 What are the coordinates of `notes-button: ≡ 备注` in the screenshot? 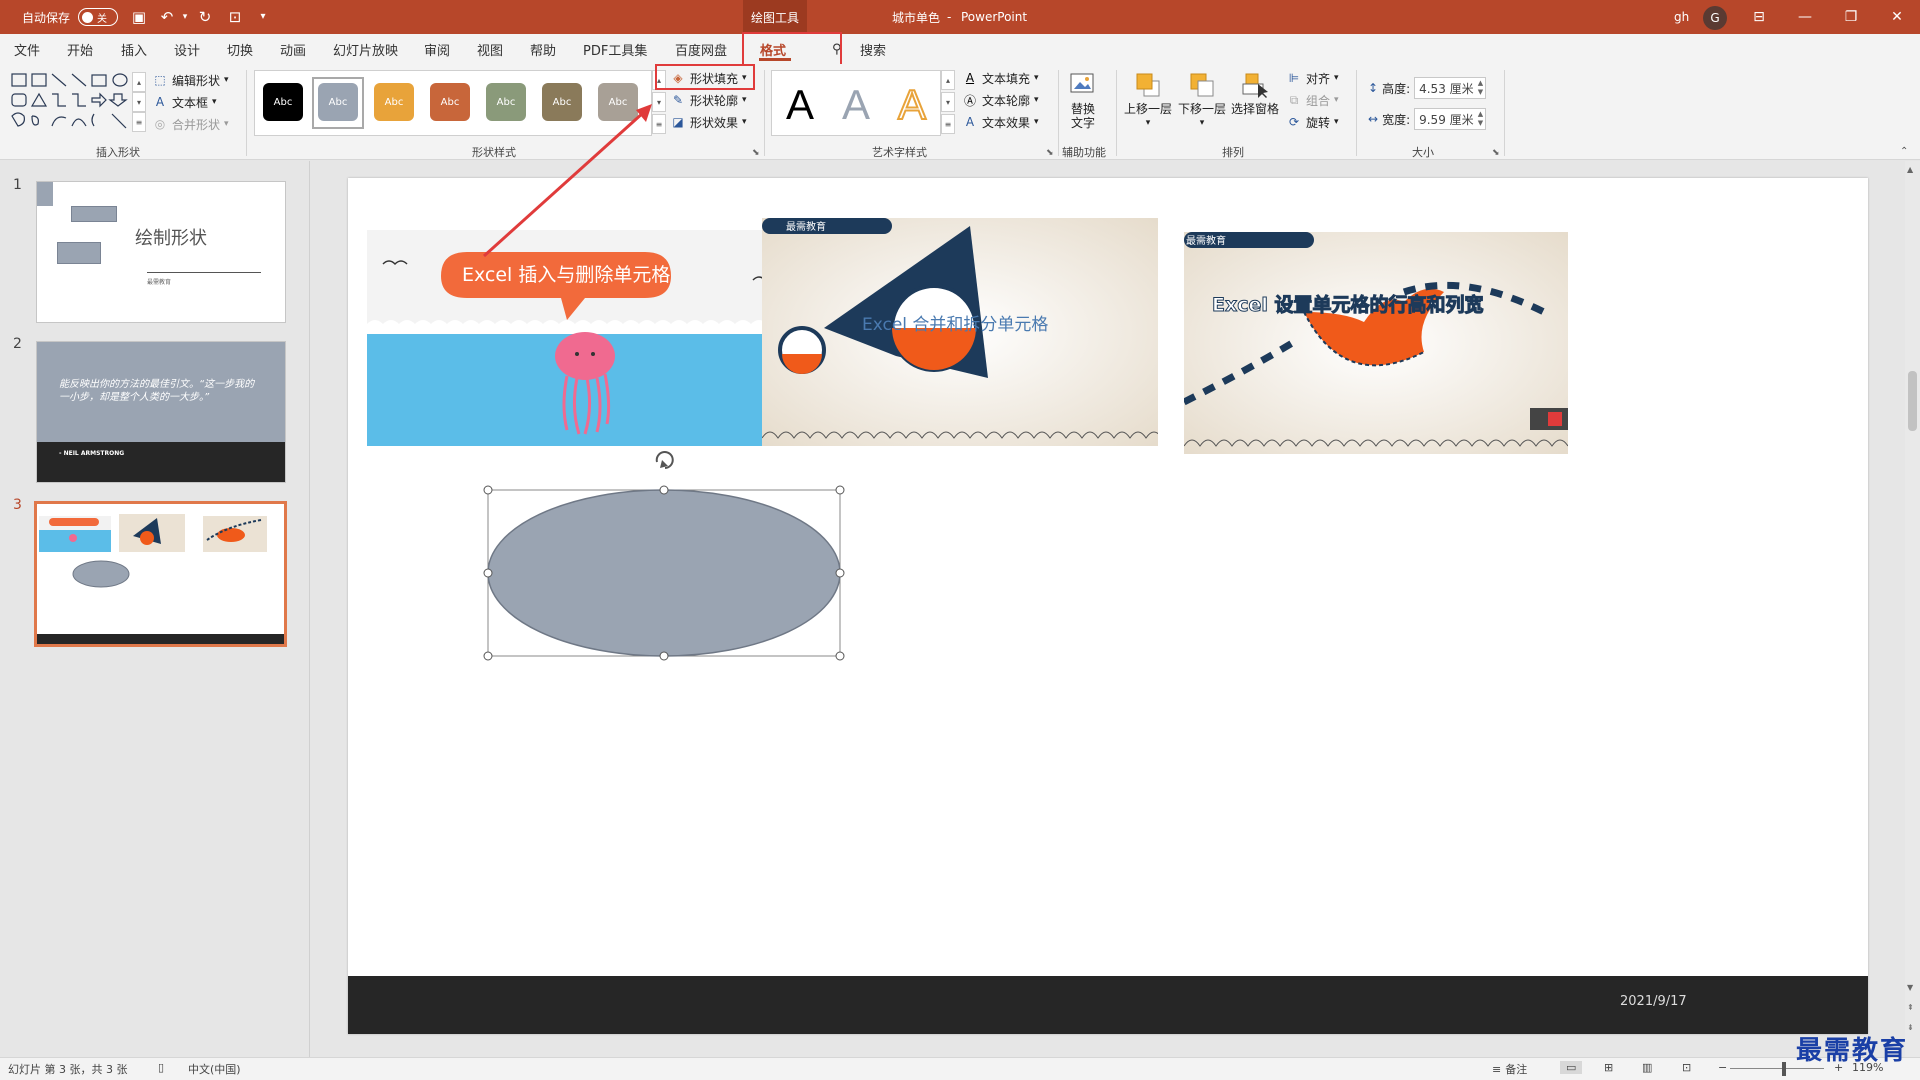 It's located at (1509, 1069).